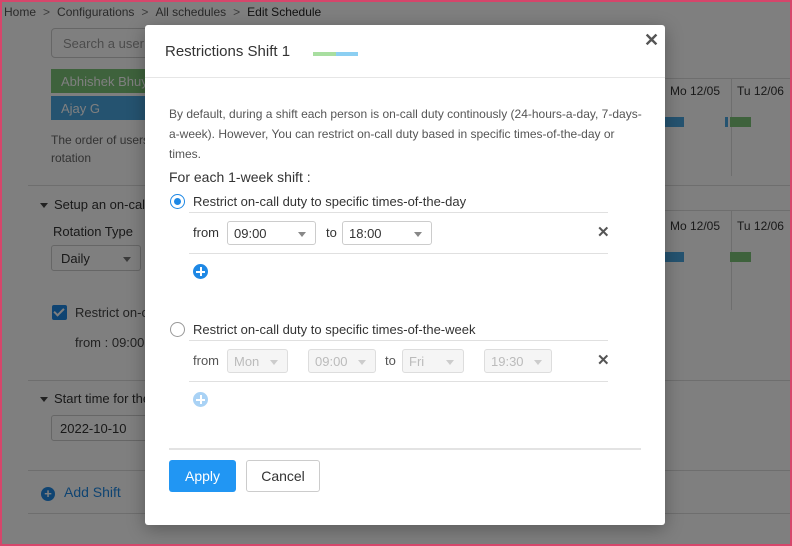  Describe the element at coordinates (283, 476) in the screenshot. I see `cancel-button: Cancel` at that location.